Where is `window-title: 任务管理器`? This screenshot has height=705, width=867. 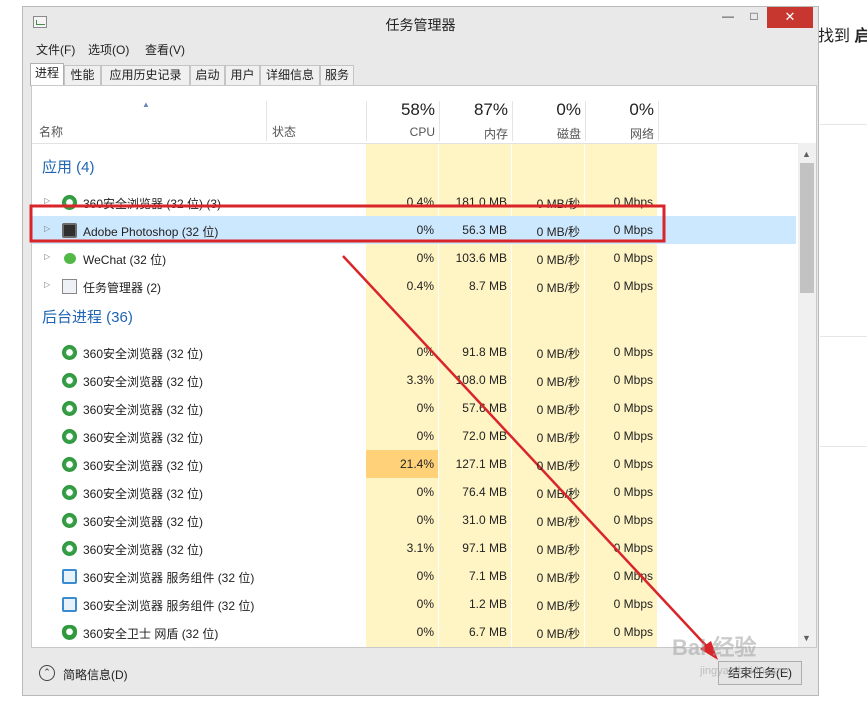 window-title: 任务管理器 is located at coordinates (420, 25).